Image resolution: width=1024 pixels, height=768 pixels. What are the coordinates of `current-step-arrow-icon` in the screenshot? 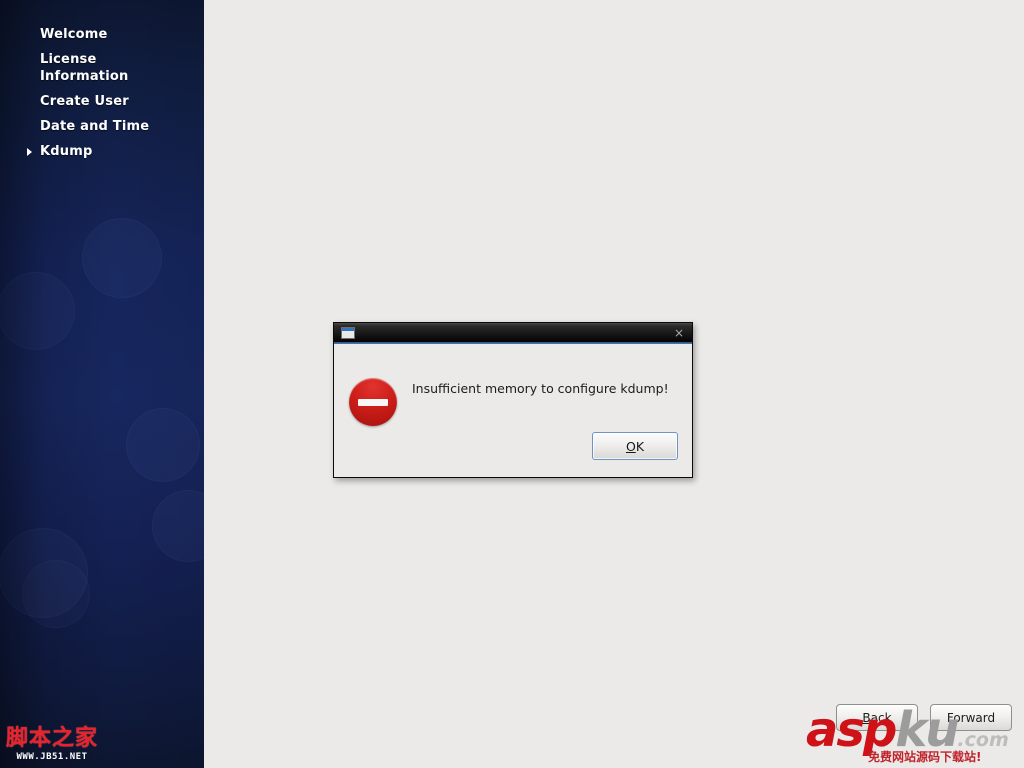 It's located at (29, 151).